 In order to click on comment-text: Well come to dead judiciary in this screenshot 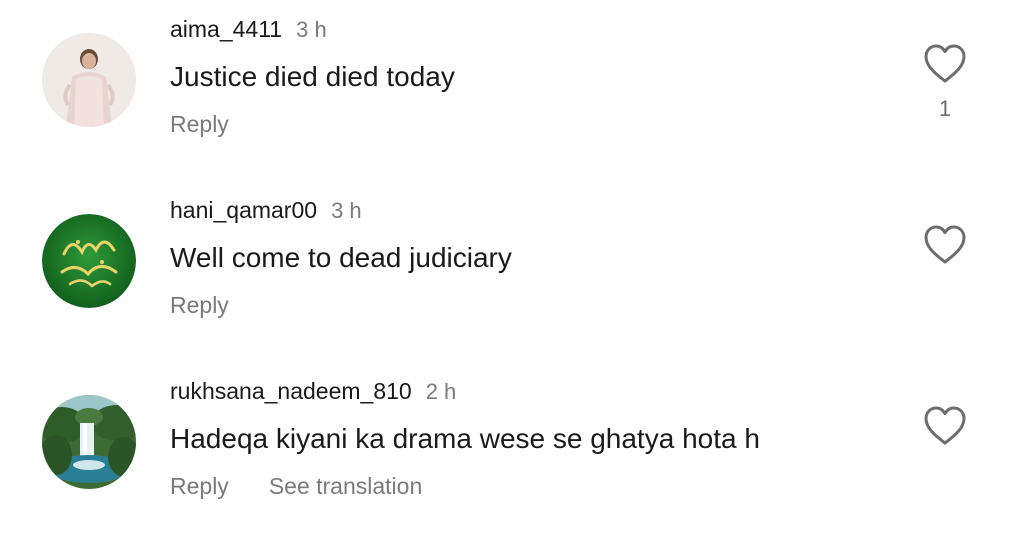, I will do `click(341, 257)`.